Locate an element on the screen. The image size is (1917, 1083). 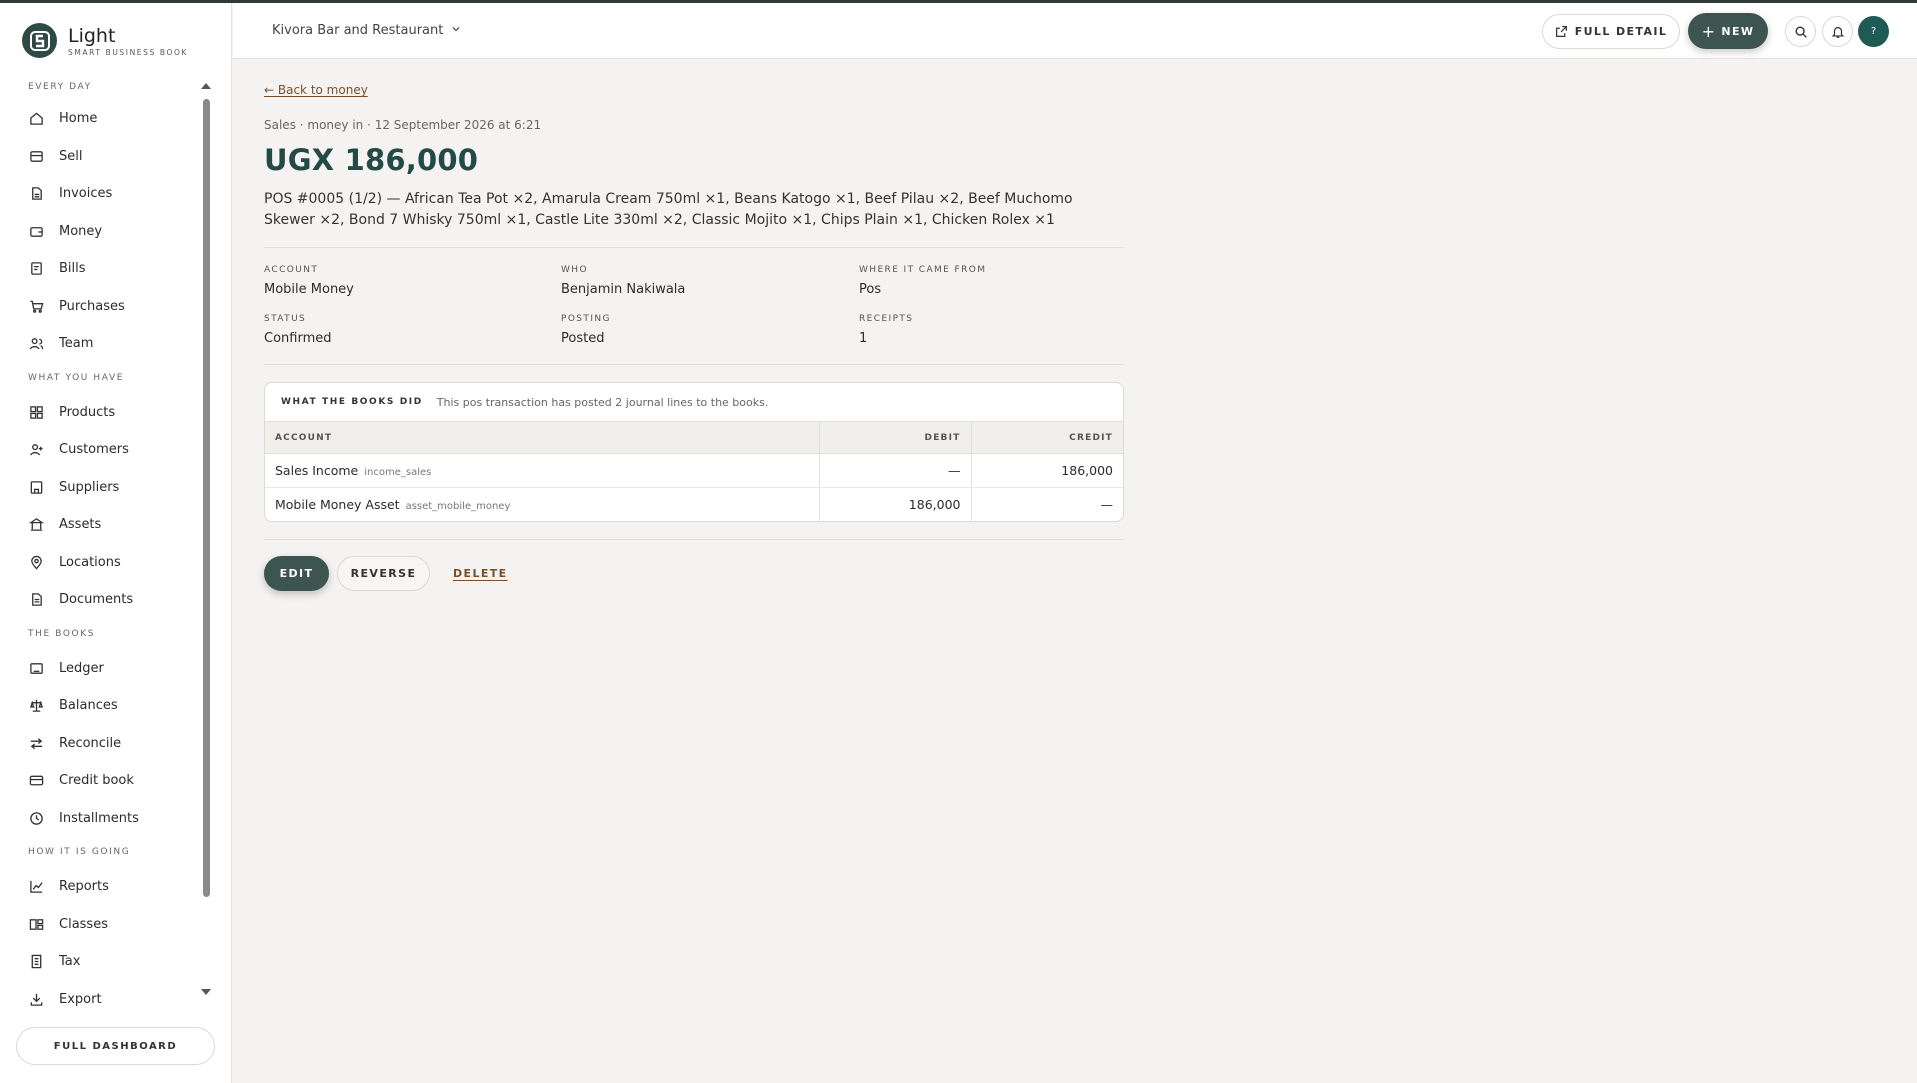
building-icon is located at coordinates (36, 487).